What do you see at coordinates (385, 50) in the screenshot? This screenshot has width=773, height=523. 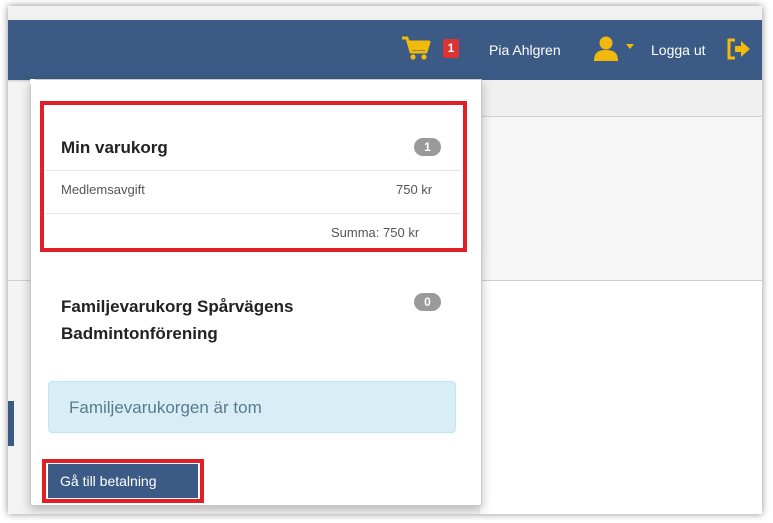 I see `top-navbar: 1 Pia Ahlgren Logga ut` at bounding box center [385, 50].